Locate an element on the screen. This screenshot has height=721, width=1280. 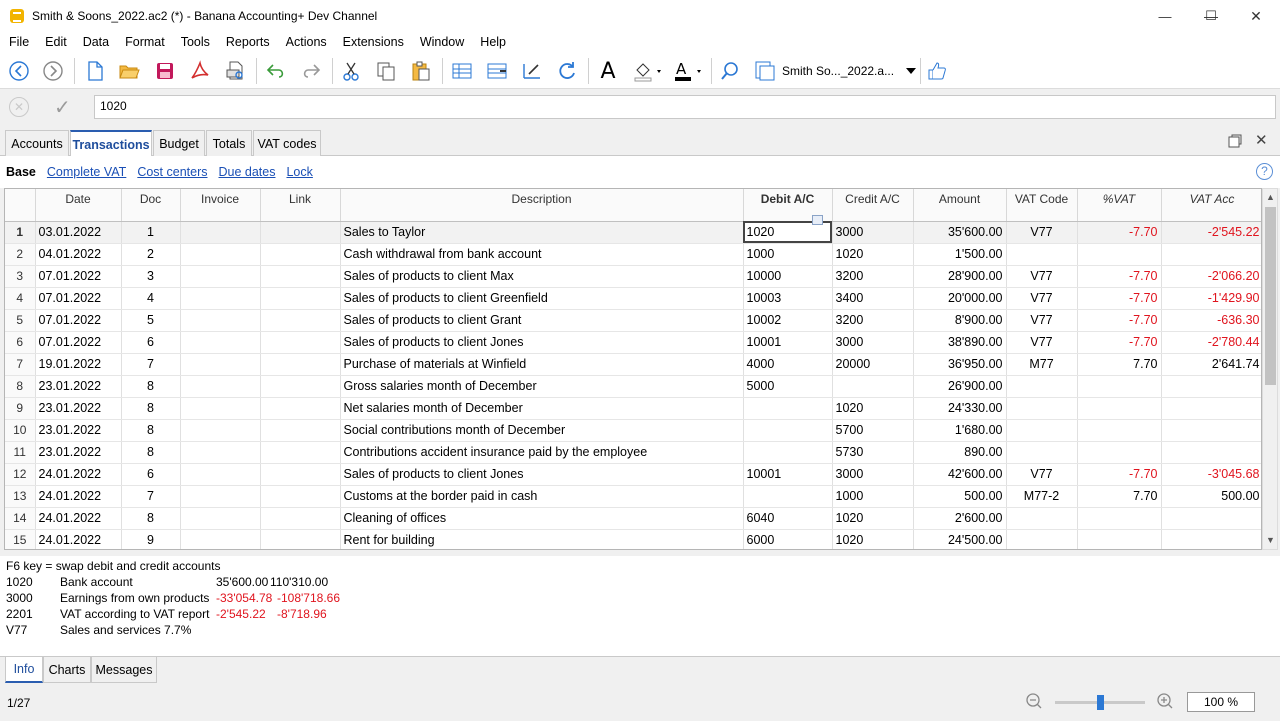
menu-extensions: Extensions is located at coordinates (373, 42).